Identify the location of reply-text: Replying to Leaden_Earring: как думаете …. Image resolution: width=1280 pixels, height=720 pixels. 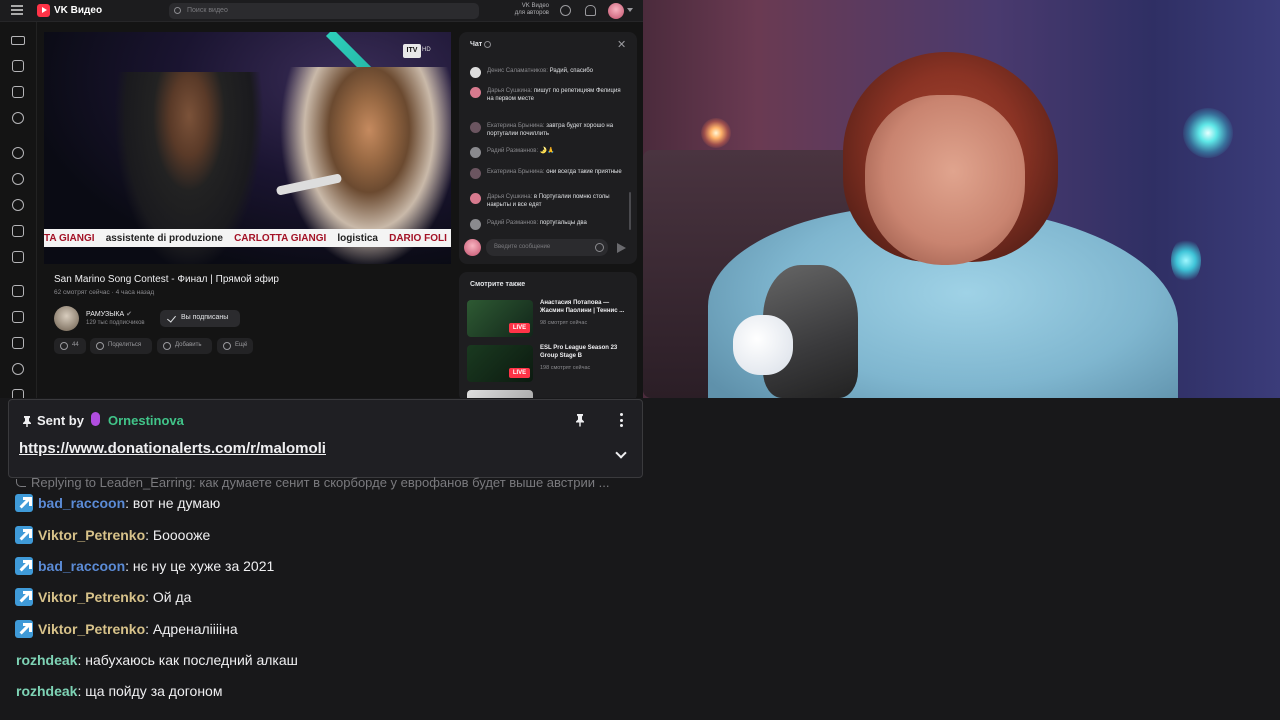
(320, 482).